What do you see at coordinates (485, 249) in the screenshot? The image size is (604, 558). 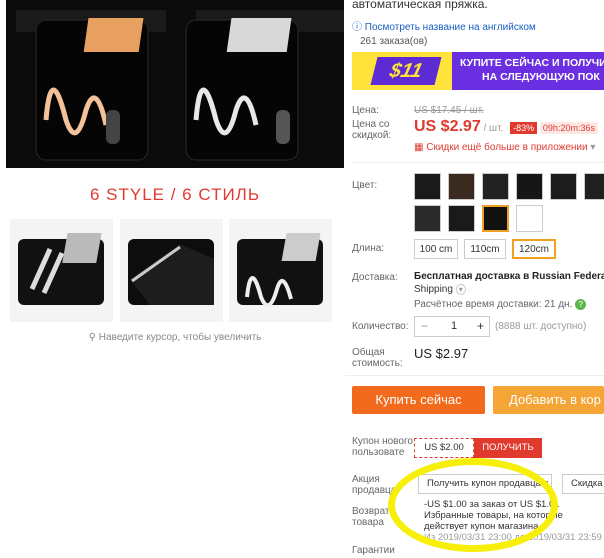 I see `length-option-110: 110cm` at bounding box center [485, 249].